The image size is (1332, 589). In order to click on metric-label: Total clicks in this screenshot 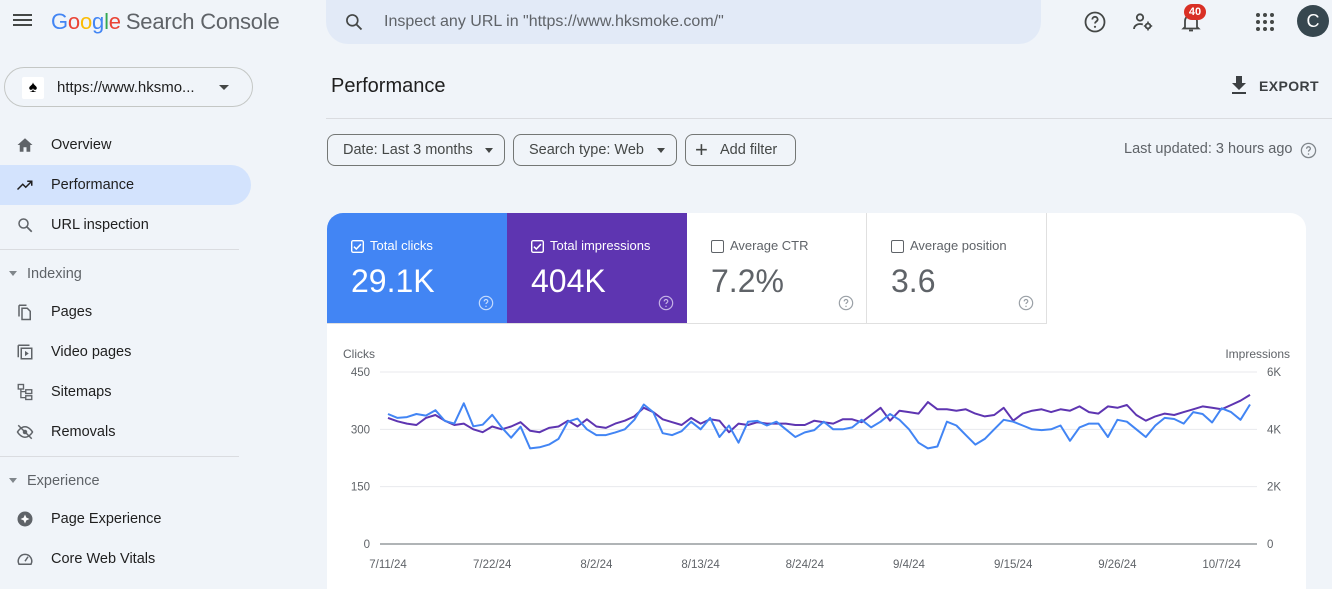, I will do `click(401, 245)`.